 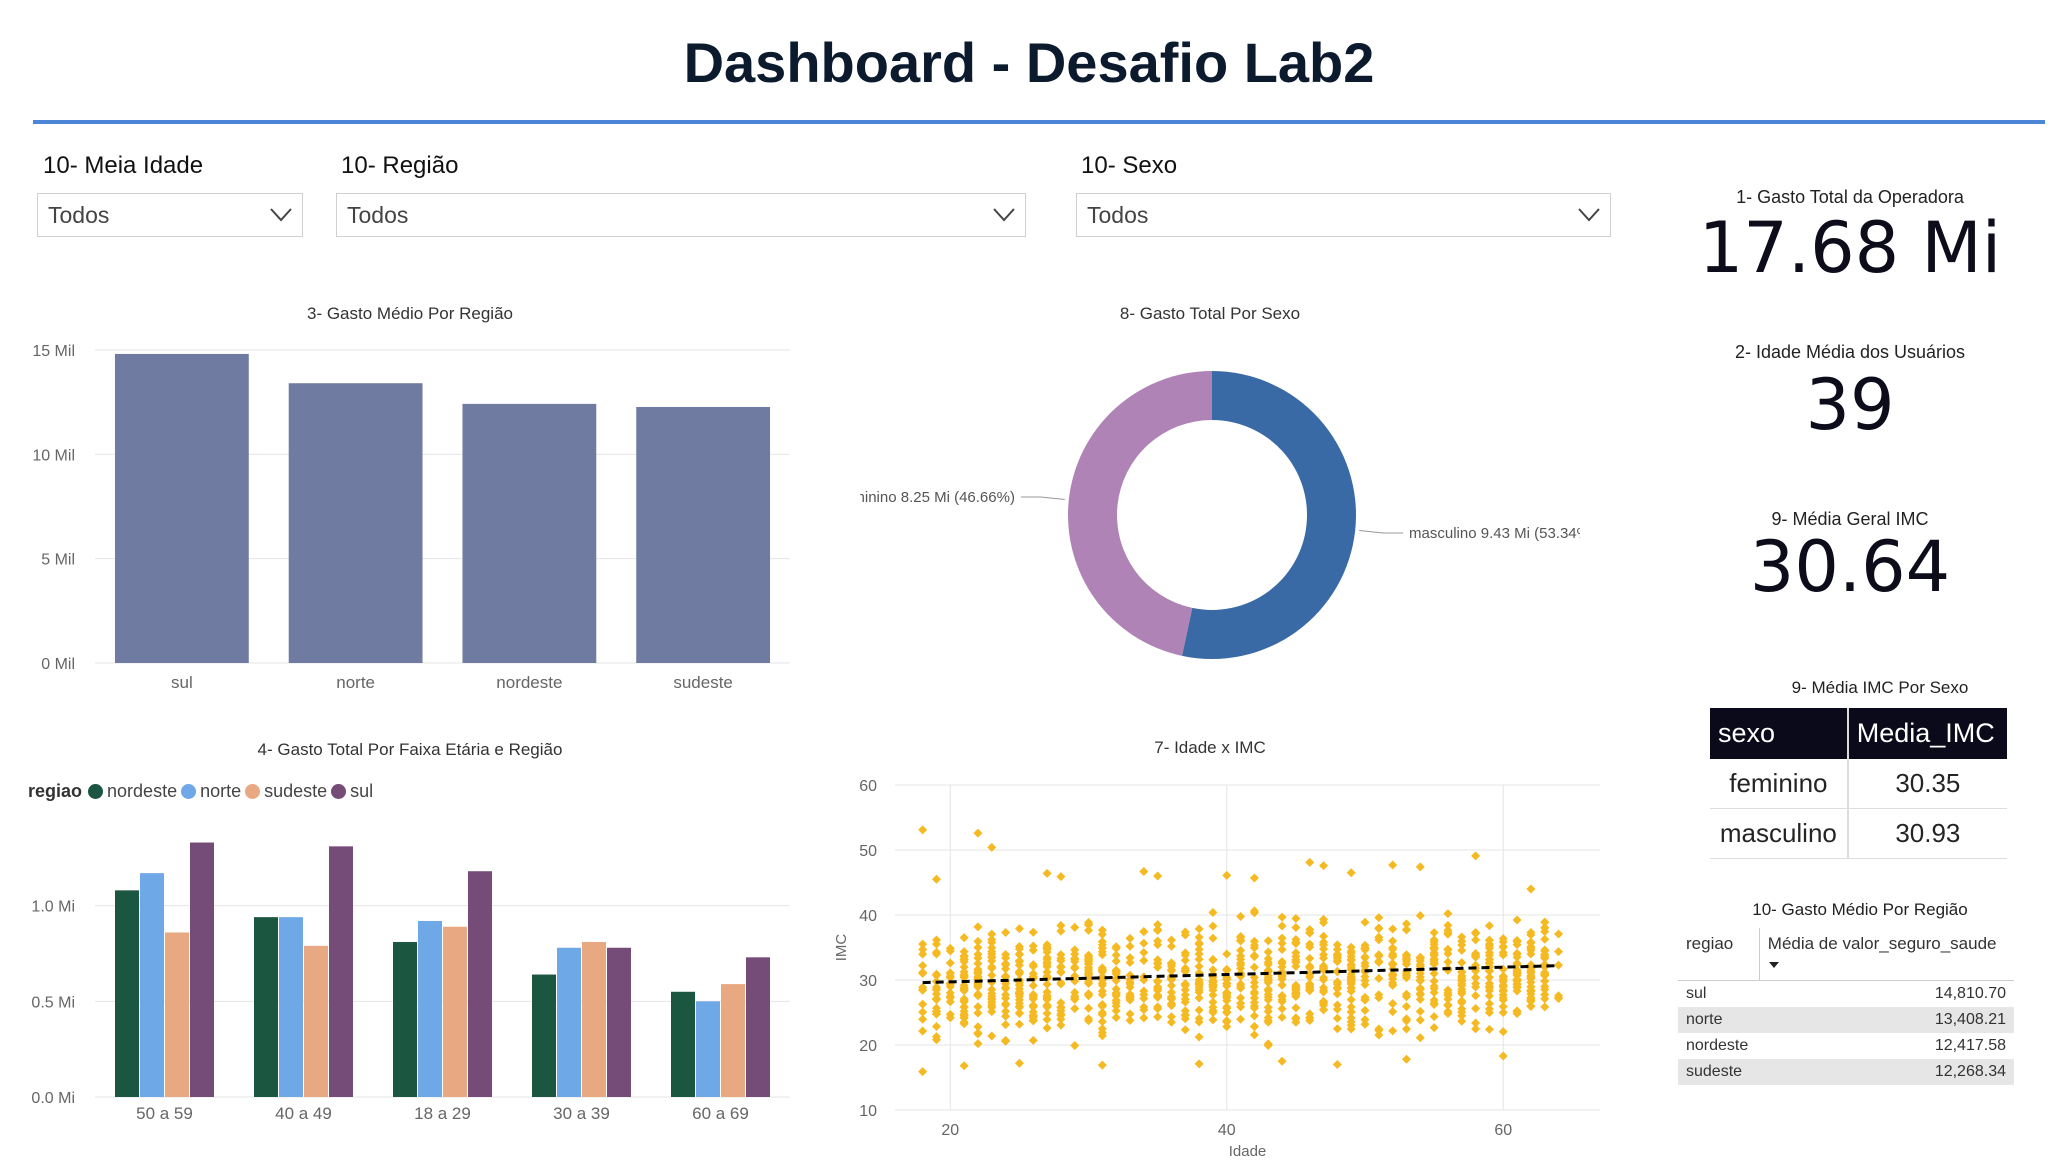 What do you see at coordinates (352, 791) in the screenshot?
I see `legend-item-sul: sul` at bounding box center [352, 791].